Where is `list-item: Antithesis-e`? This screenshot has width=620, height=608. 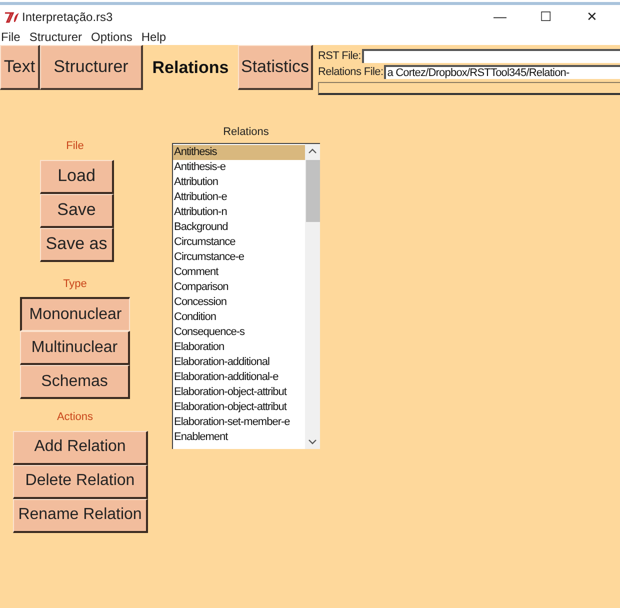
list-item: Antithesis-e is located at coordinates (239, 167).